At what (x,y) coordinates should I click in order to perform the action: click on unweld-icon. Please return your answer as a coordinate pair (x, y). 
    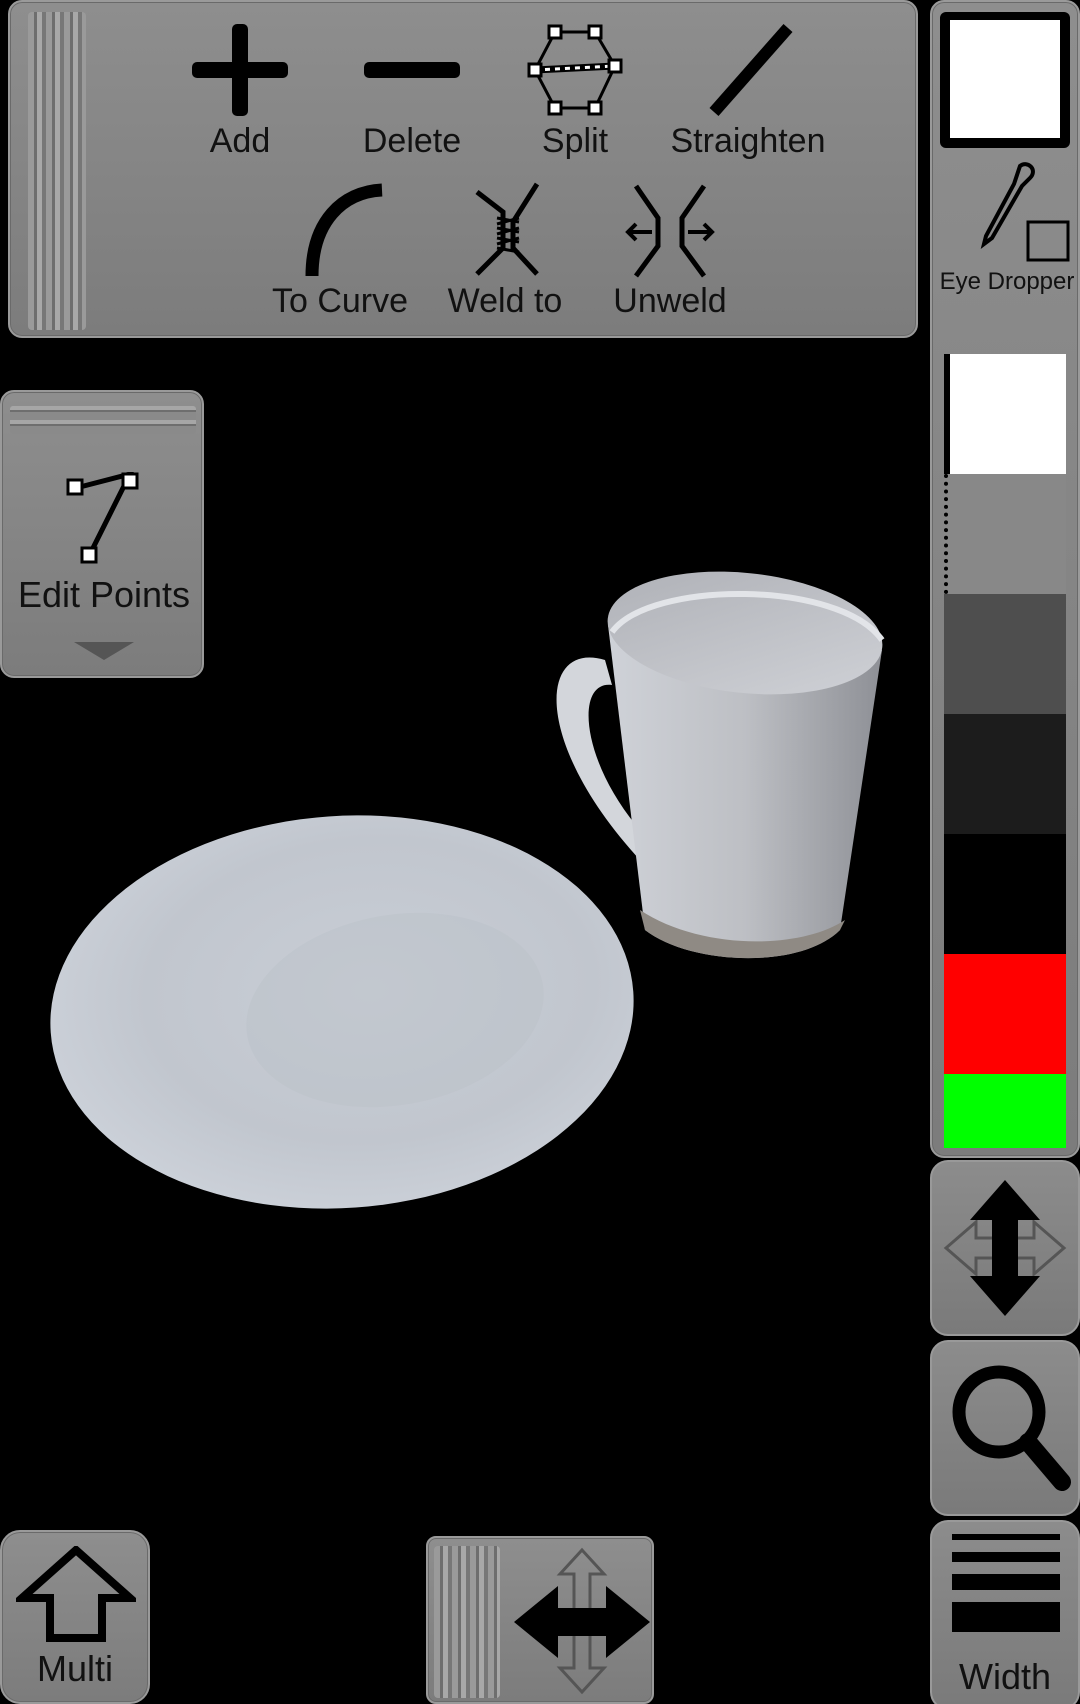
    Looking at the image, I should click on (670, 231).